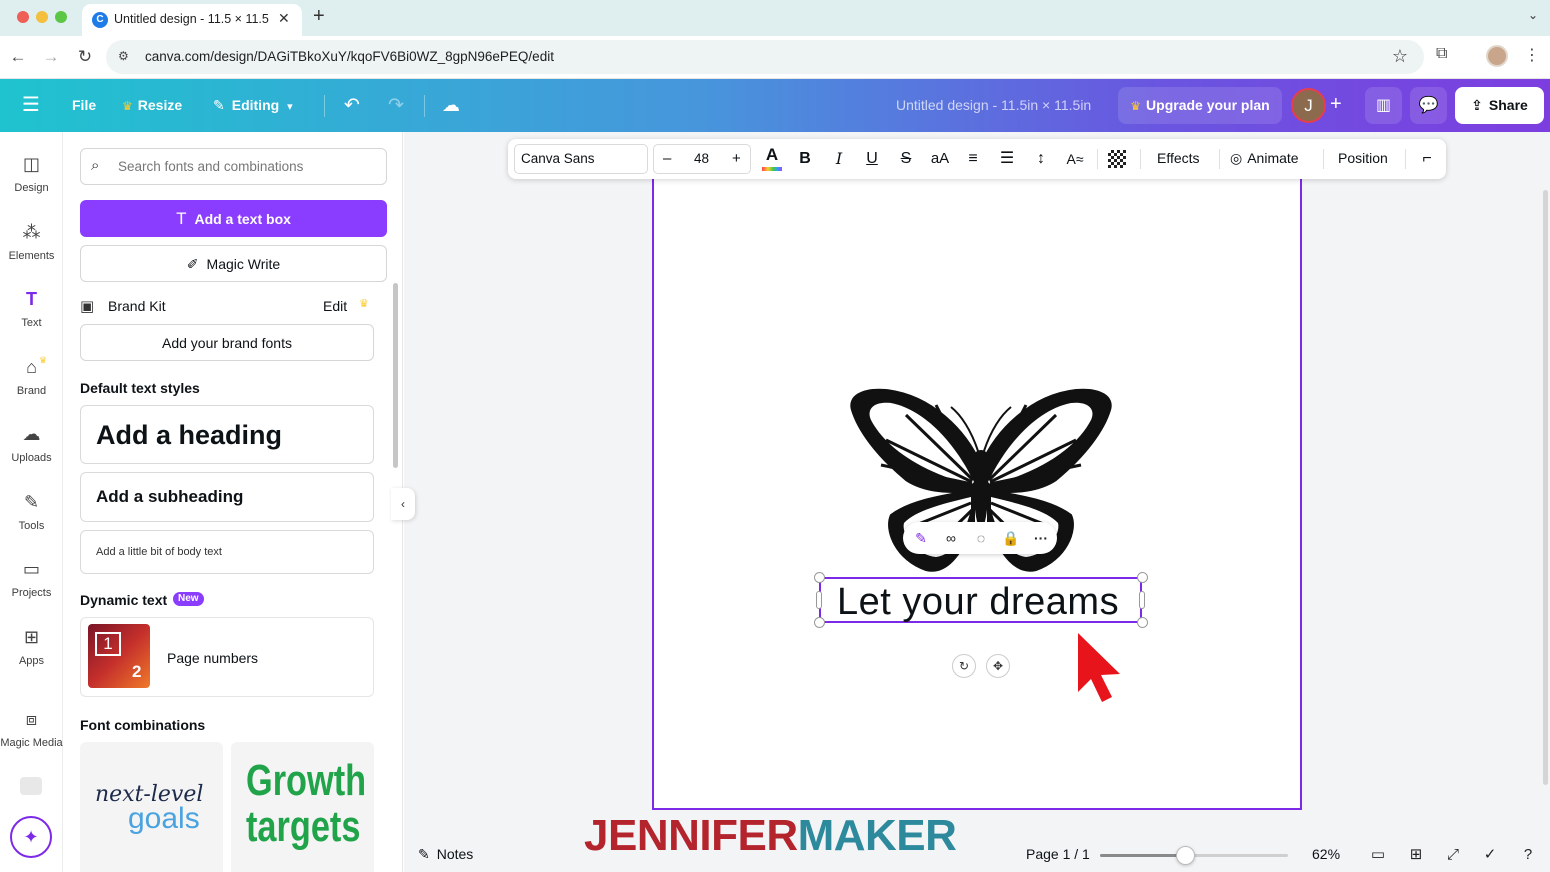 This screenshot has height=872, width=1550. Describe the element at coordinates (233, 218) in the screenshot. I see `add-text-box-button: T Add a text box` at that location.